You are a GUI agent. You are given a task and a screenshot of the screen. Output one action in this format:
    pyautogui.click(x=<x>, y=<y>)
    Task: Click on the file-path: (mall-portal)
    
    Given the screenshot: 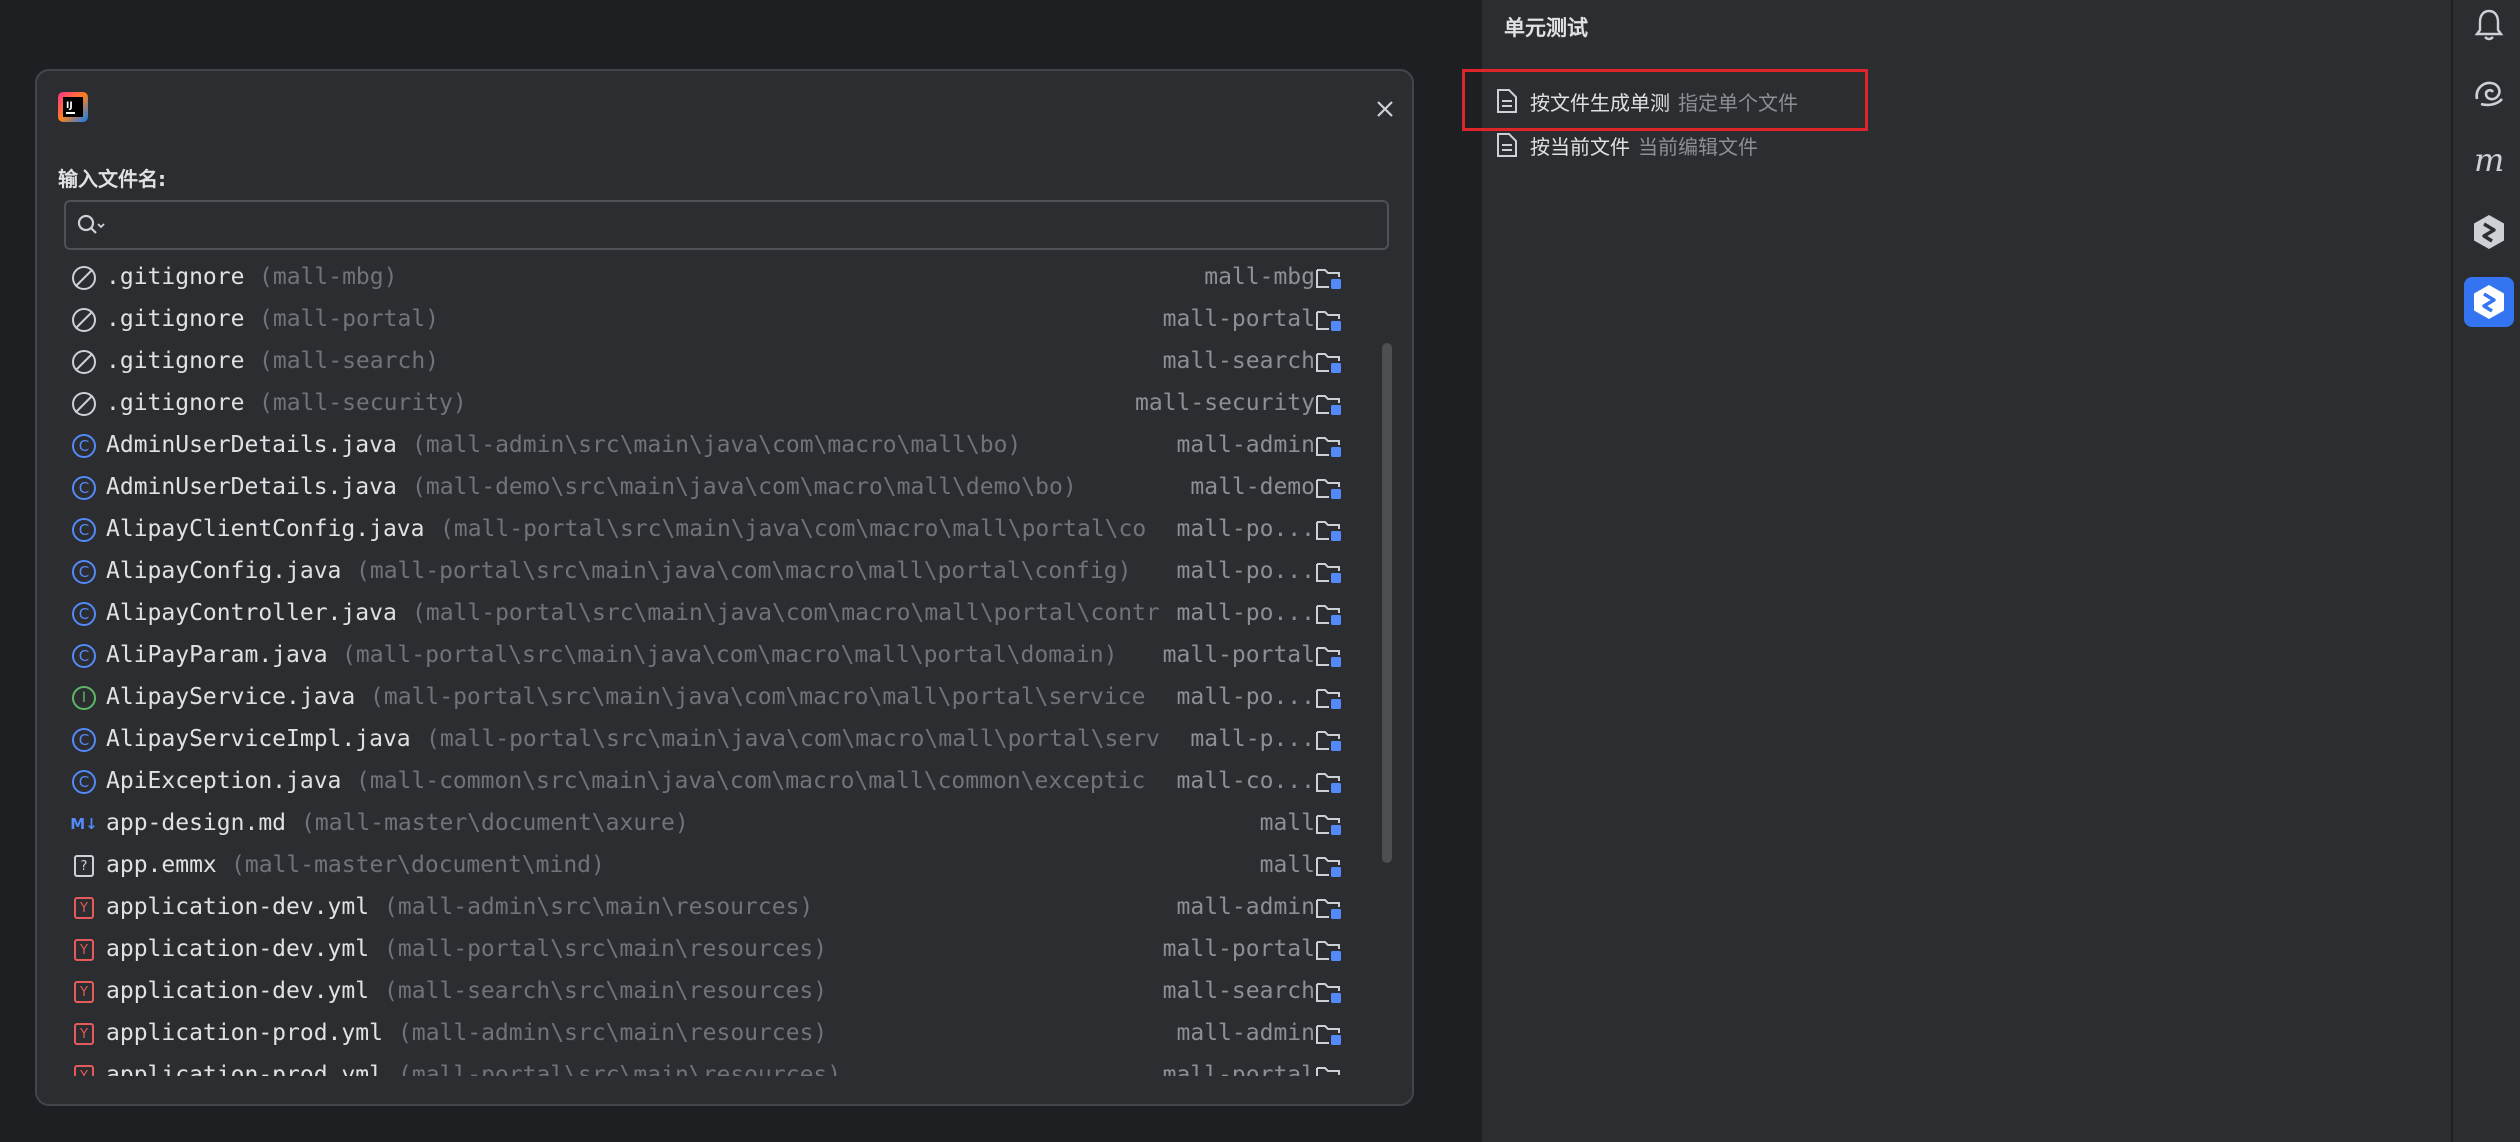 What is the action you would take?
    pyautogui.click(x=349, y=319)
    